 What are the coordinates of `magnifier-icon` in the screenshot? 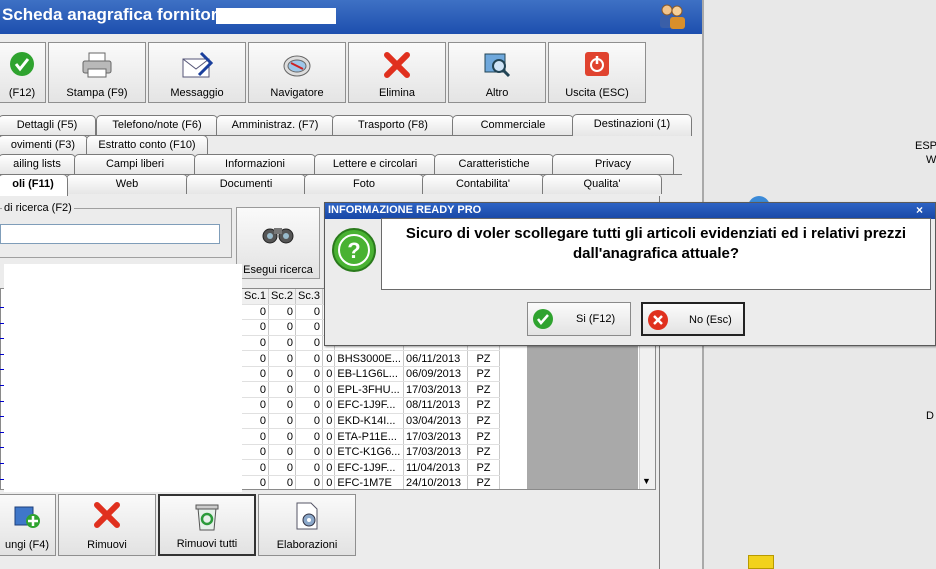 It's located at (497, 65).